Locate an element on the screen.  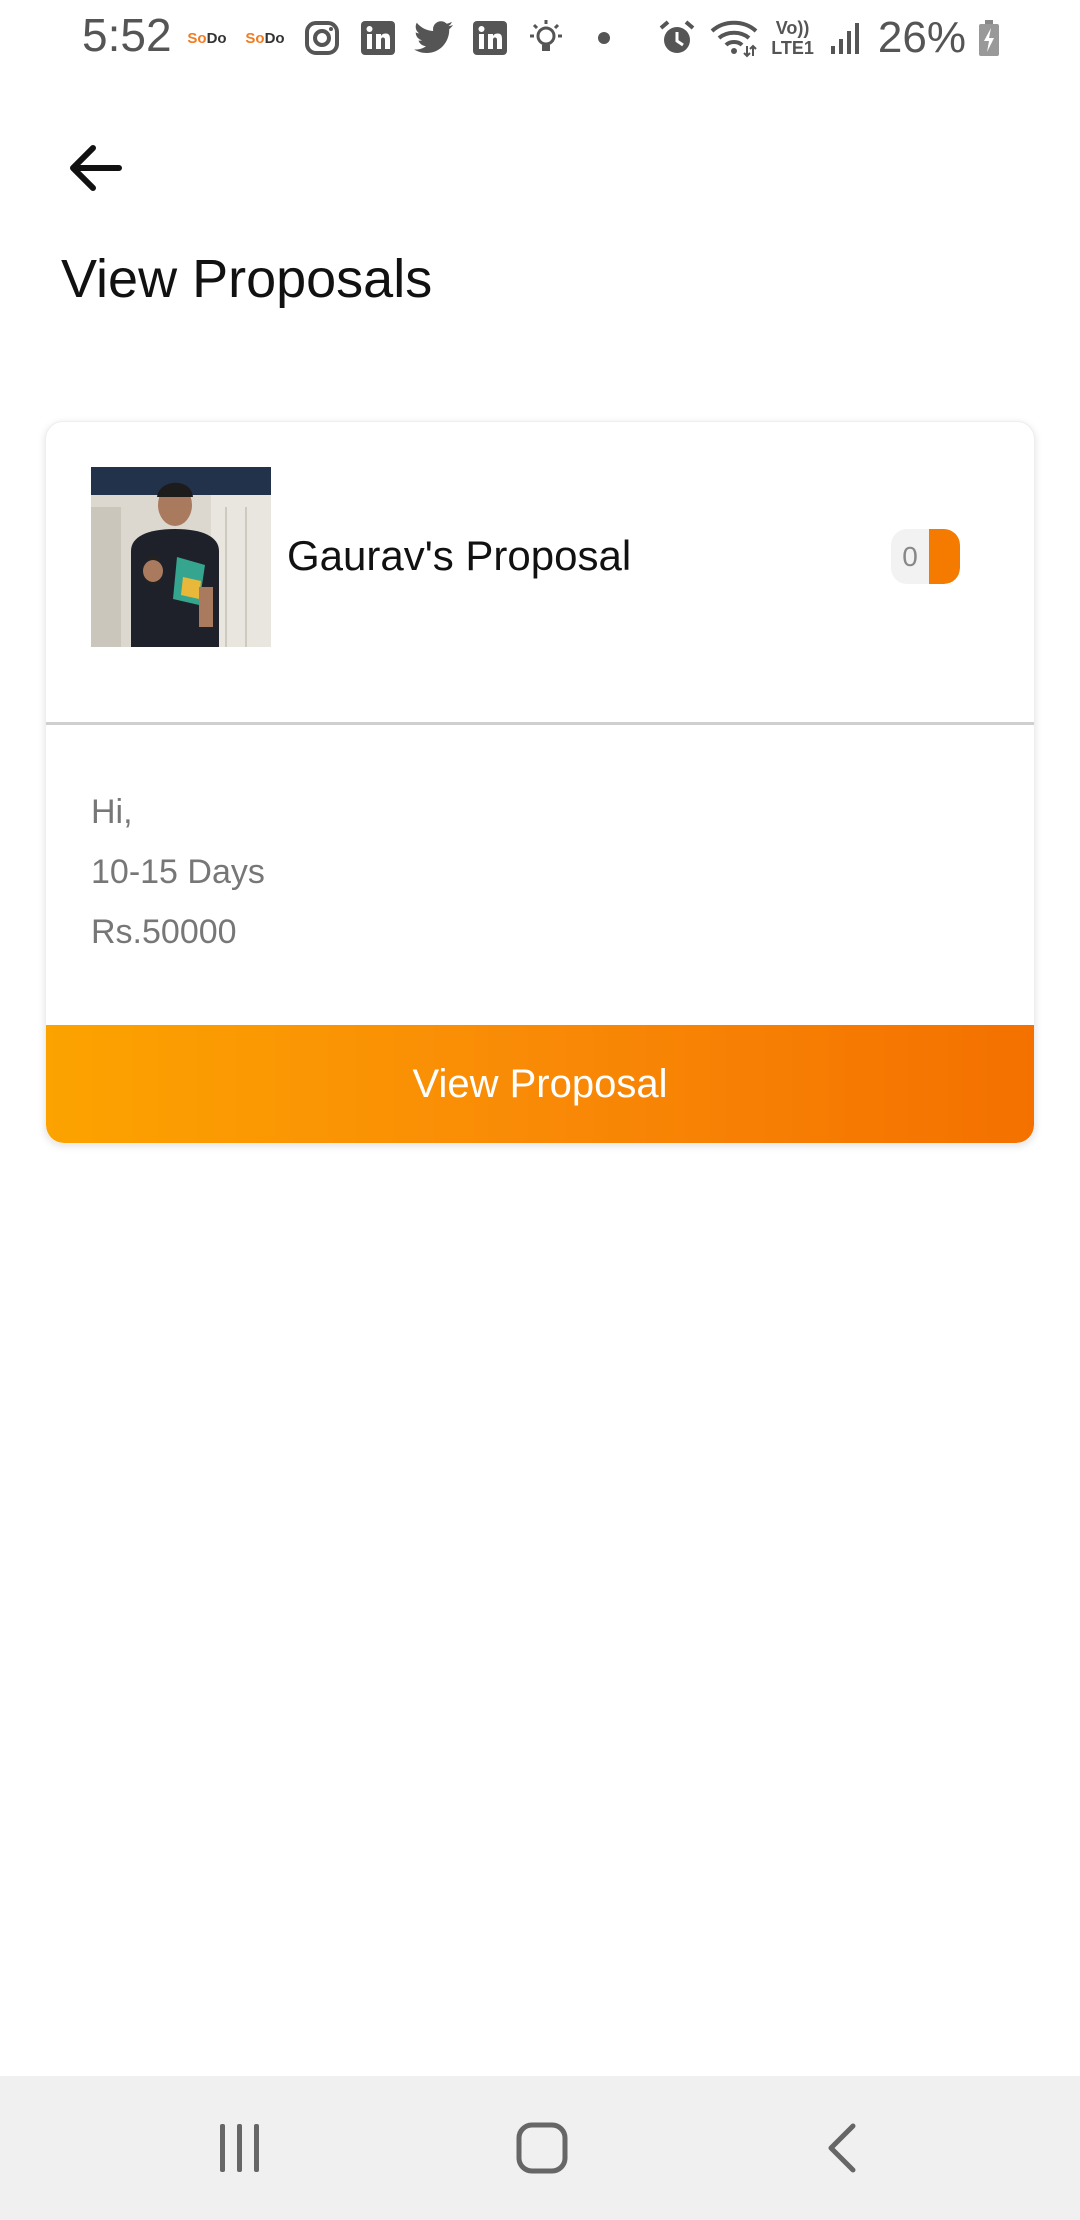
arrow-left-icon is located at coordinates (96, 168).